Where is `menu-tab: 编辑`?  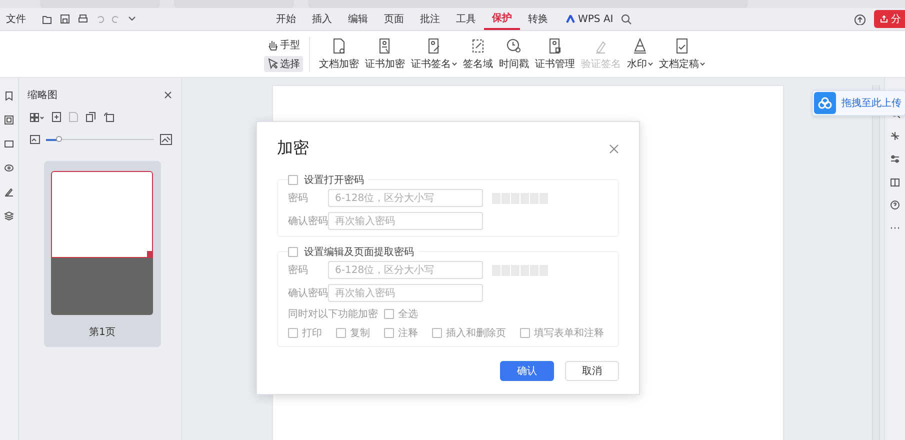
menu-tab: 编辑 is located at coordinates (358, 19).